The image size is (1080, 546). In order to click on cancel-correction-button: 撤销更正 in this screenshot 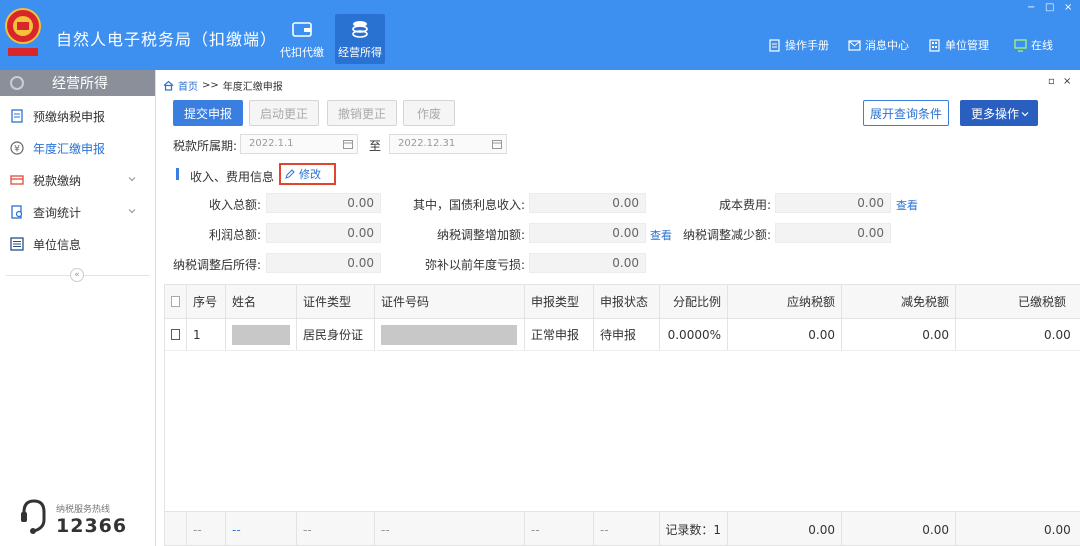, I will do `click(362, 113)`.